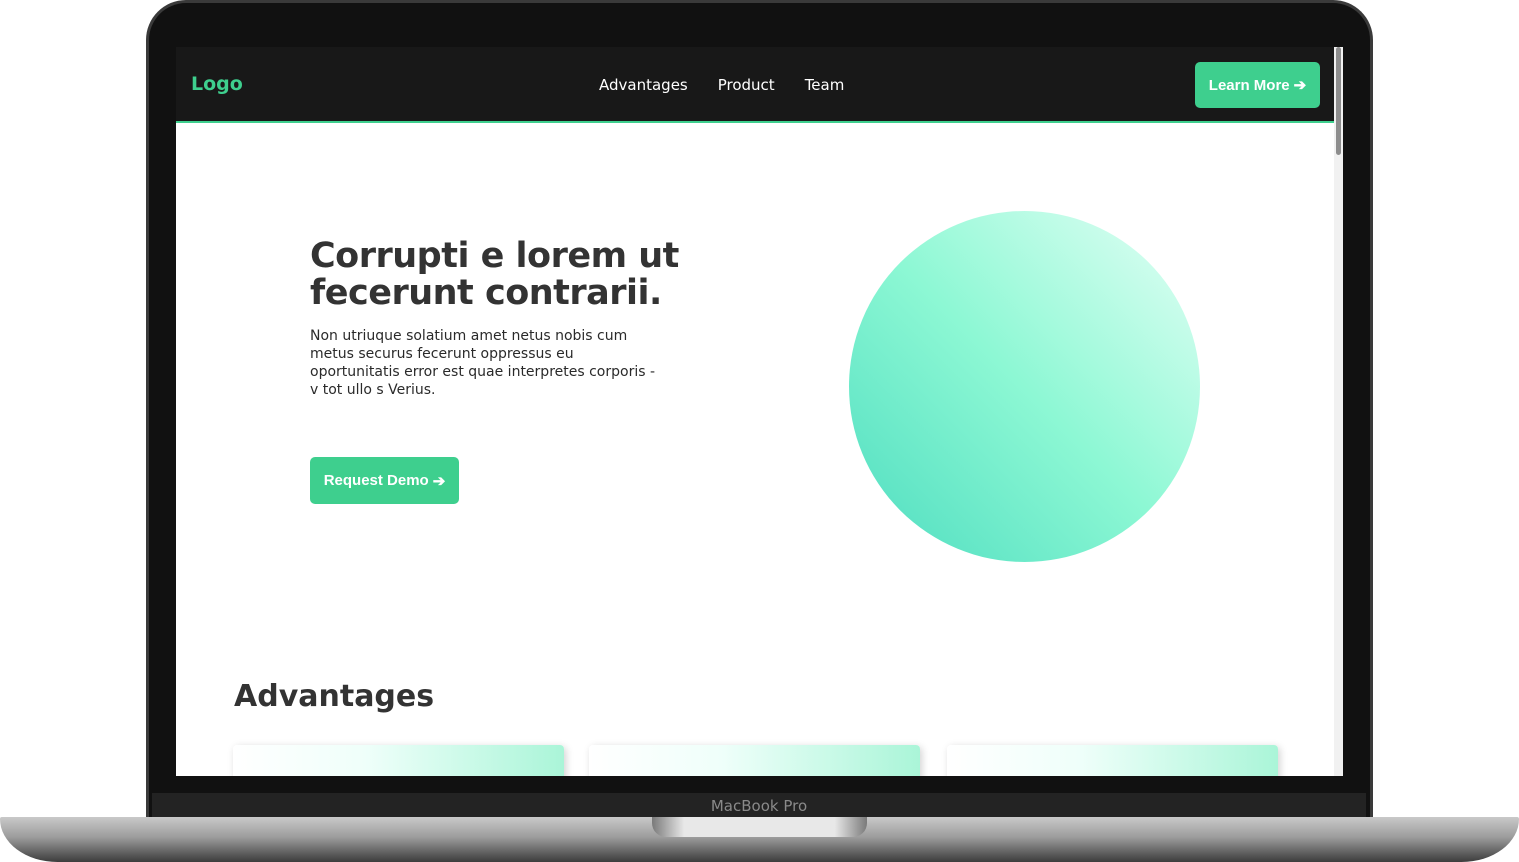 Image resolution: width=1519 pixels, height=862 pixels. Describe the element at coordinates (217, 84) in the screenshot. I see `logo: Logo` at that location.